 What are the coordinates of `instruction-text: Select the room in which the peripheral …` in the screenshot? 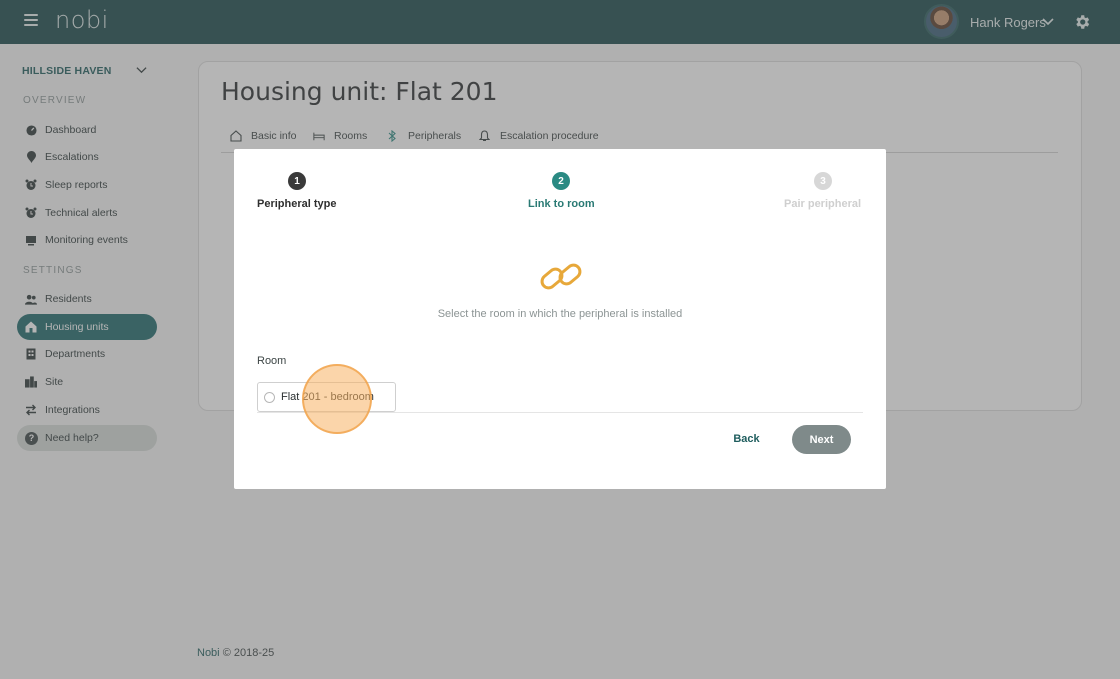 It's located at (560, 314).